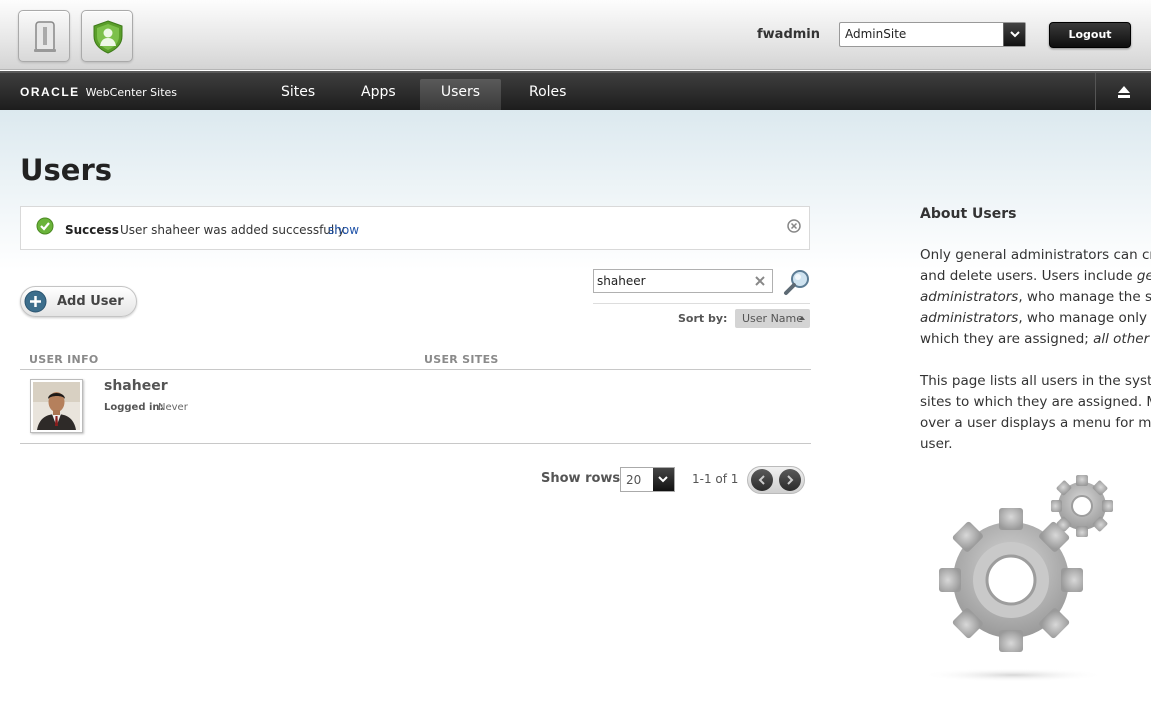  I want to click on user-name-link: shaheer, so click(136, 386).